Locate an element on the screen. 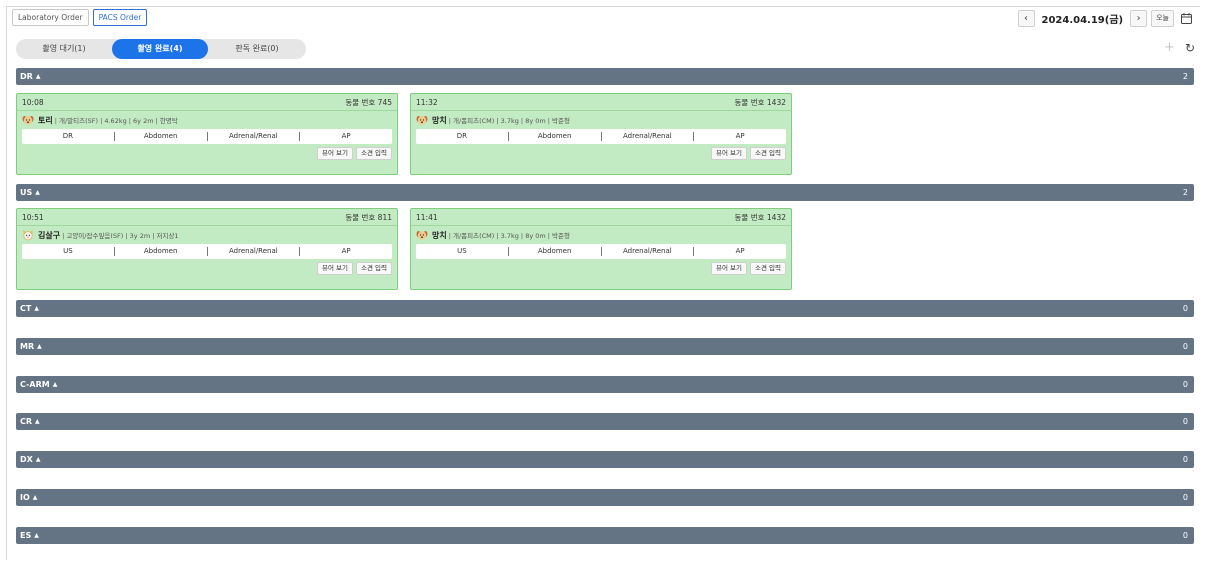 The width and height of the screenshot is (1209, 563). section-bar-io: IO ▲ 0 is located at coordinates (605, 497).